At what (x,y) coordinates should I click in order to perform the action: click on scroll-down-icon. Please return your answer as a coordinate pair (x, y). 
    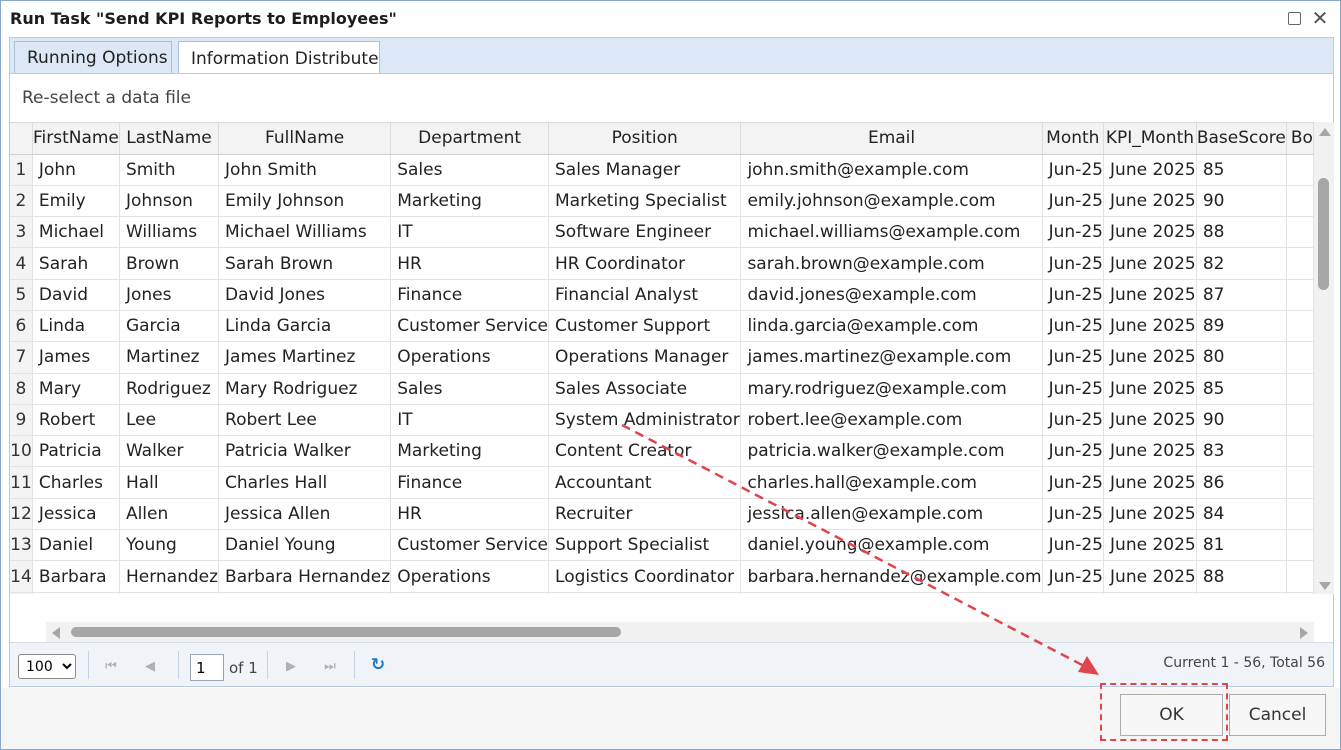
    Looking at the image, I should click on (1325, 586).